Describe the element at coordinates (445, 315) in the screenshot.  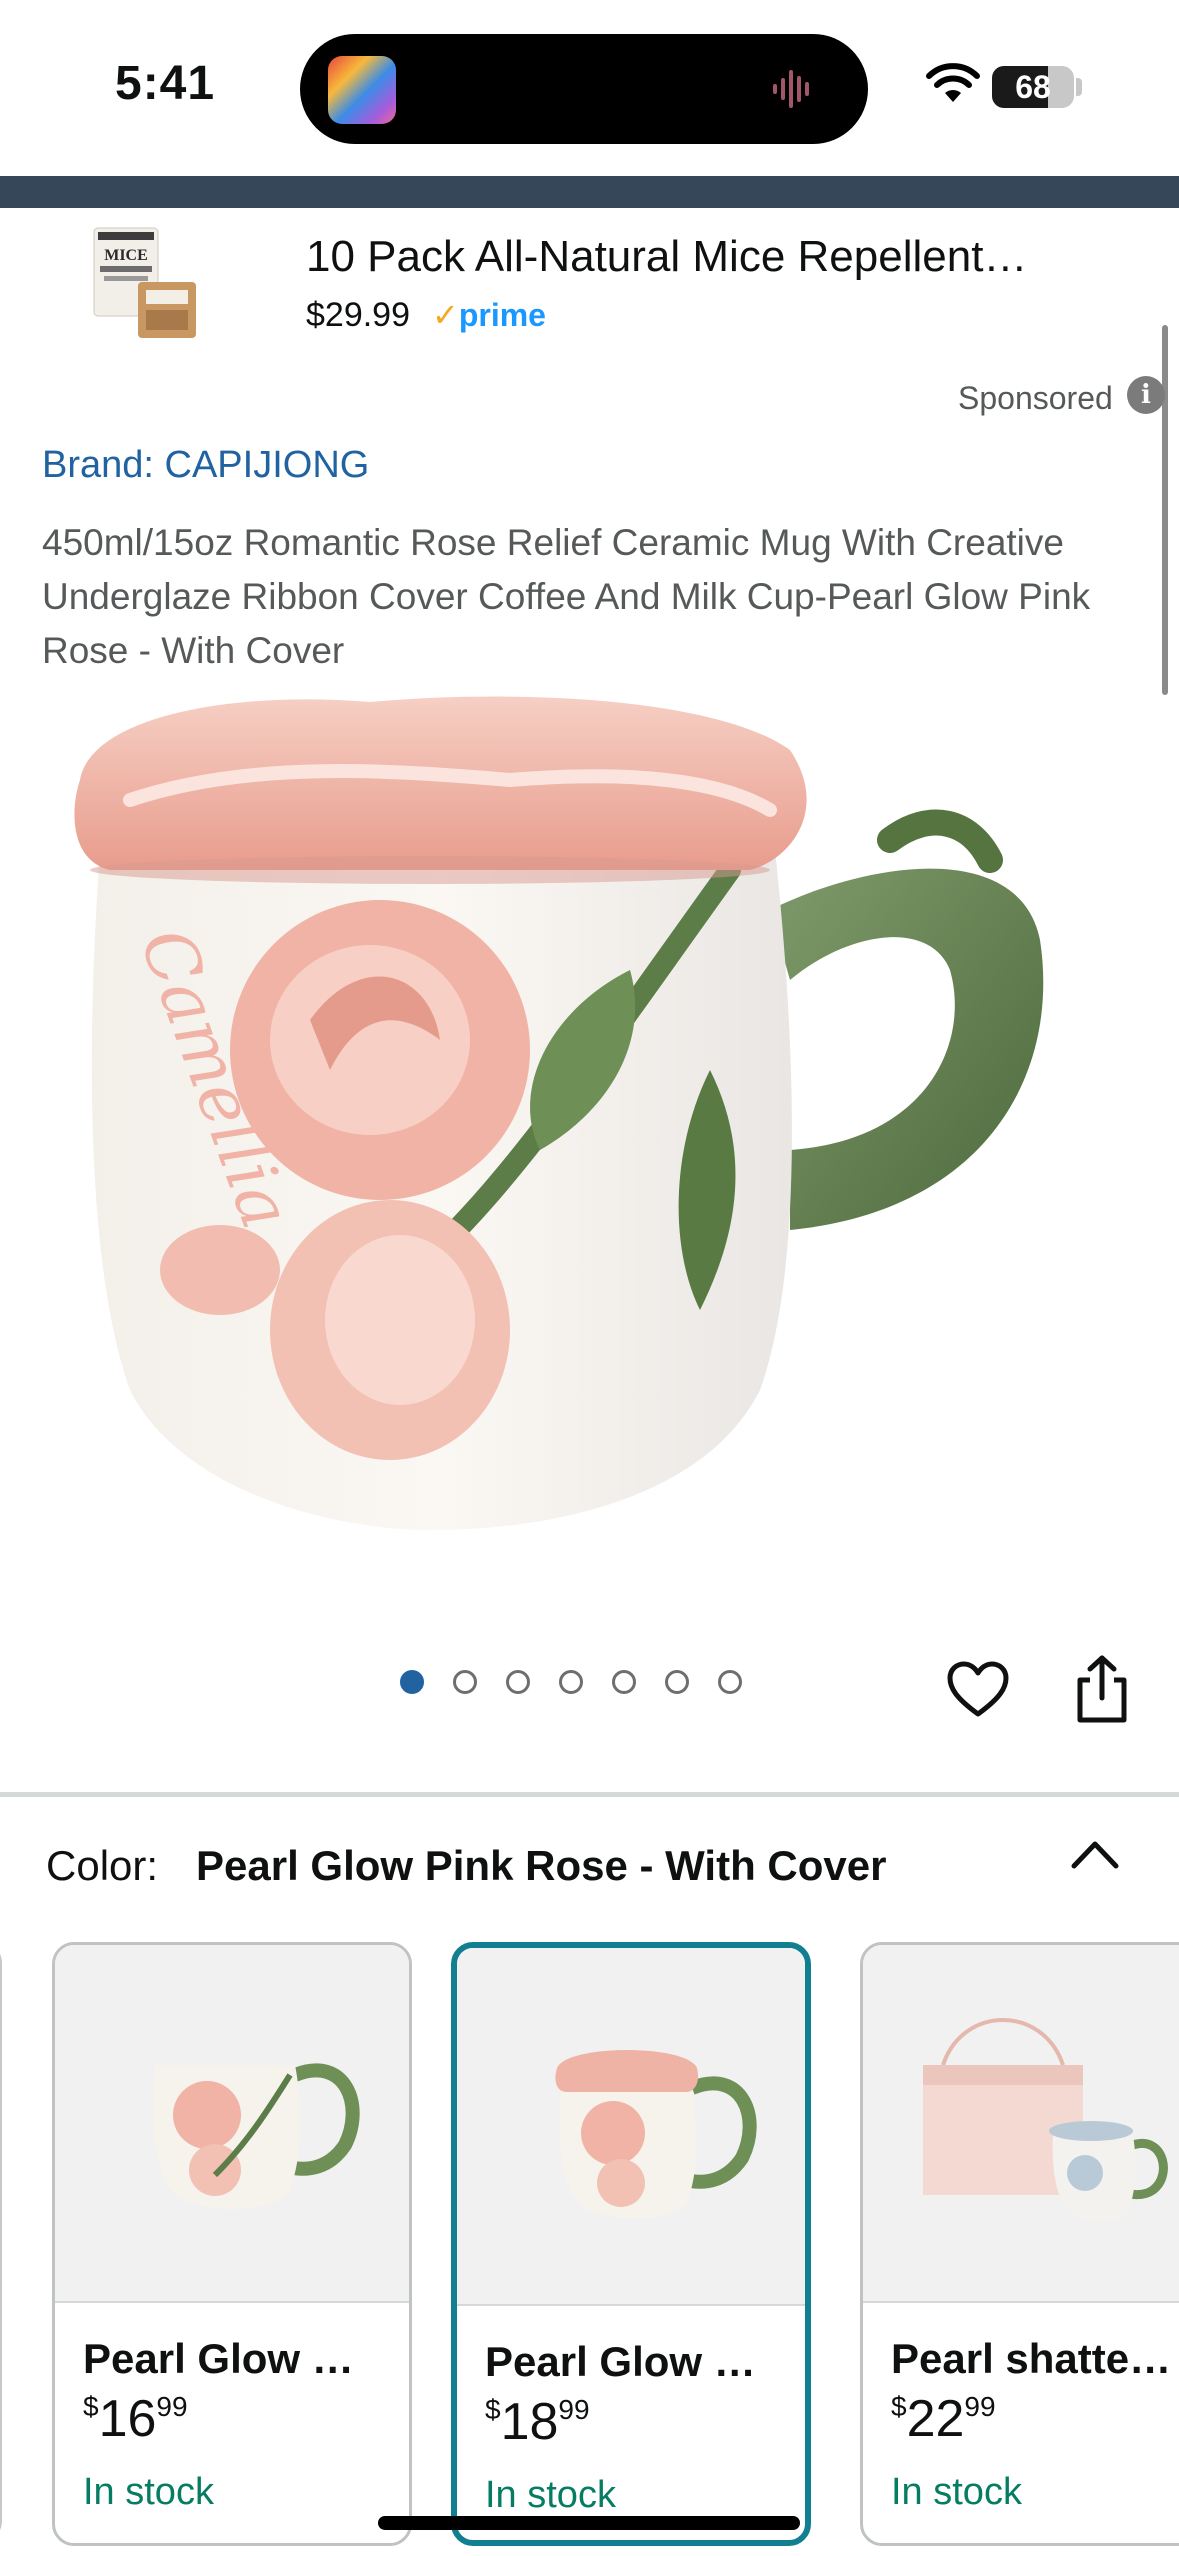
I see `prime-check-icon: ✓` at that location.